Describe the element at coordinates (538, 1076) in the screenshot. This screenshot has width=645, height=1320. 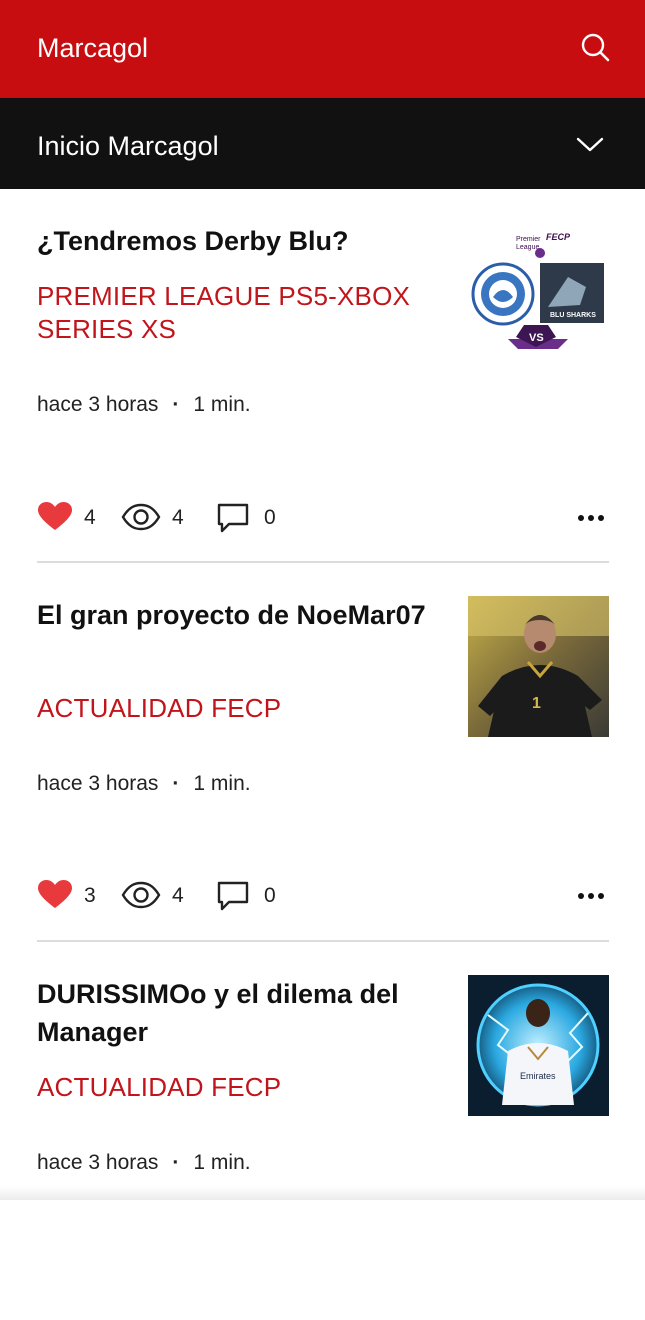
I see `svg-text: Emirates` at that location.